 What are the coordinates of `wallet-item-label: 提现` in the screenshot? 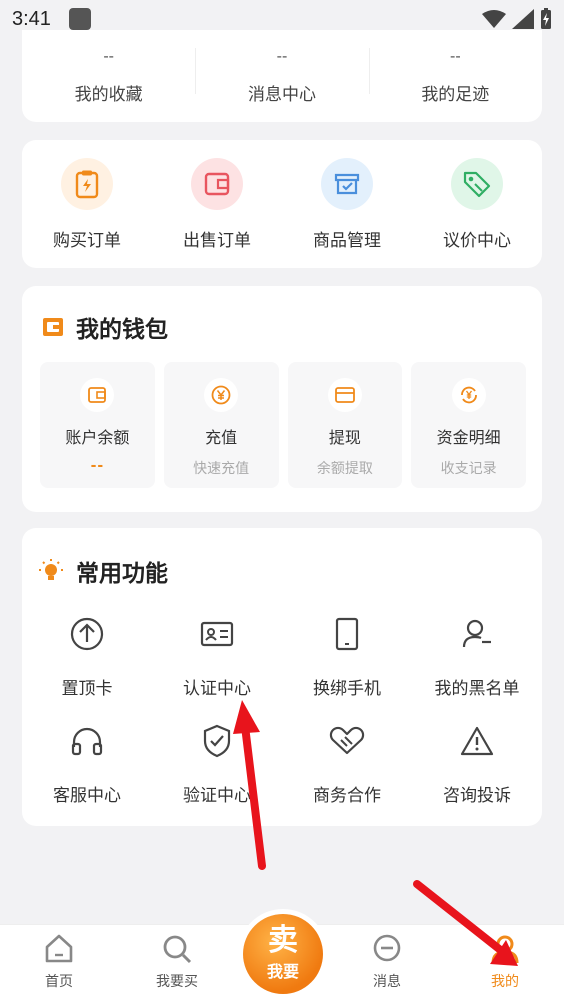 It's located at (344, 437).